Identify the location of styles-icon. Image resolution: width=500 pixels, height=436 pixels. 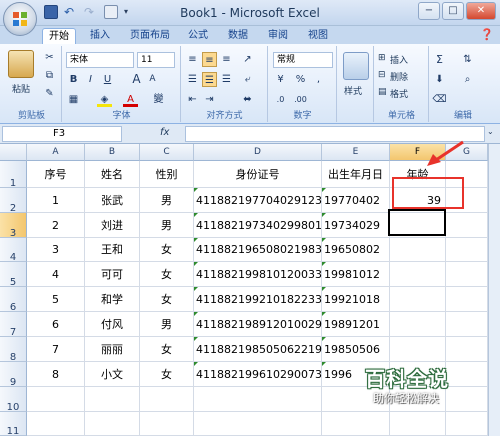
(356, 66).